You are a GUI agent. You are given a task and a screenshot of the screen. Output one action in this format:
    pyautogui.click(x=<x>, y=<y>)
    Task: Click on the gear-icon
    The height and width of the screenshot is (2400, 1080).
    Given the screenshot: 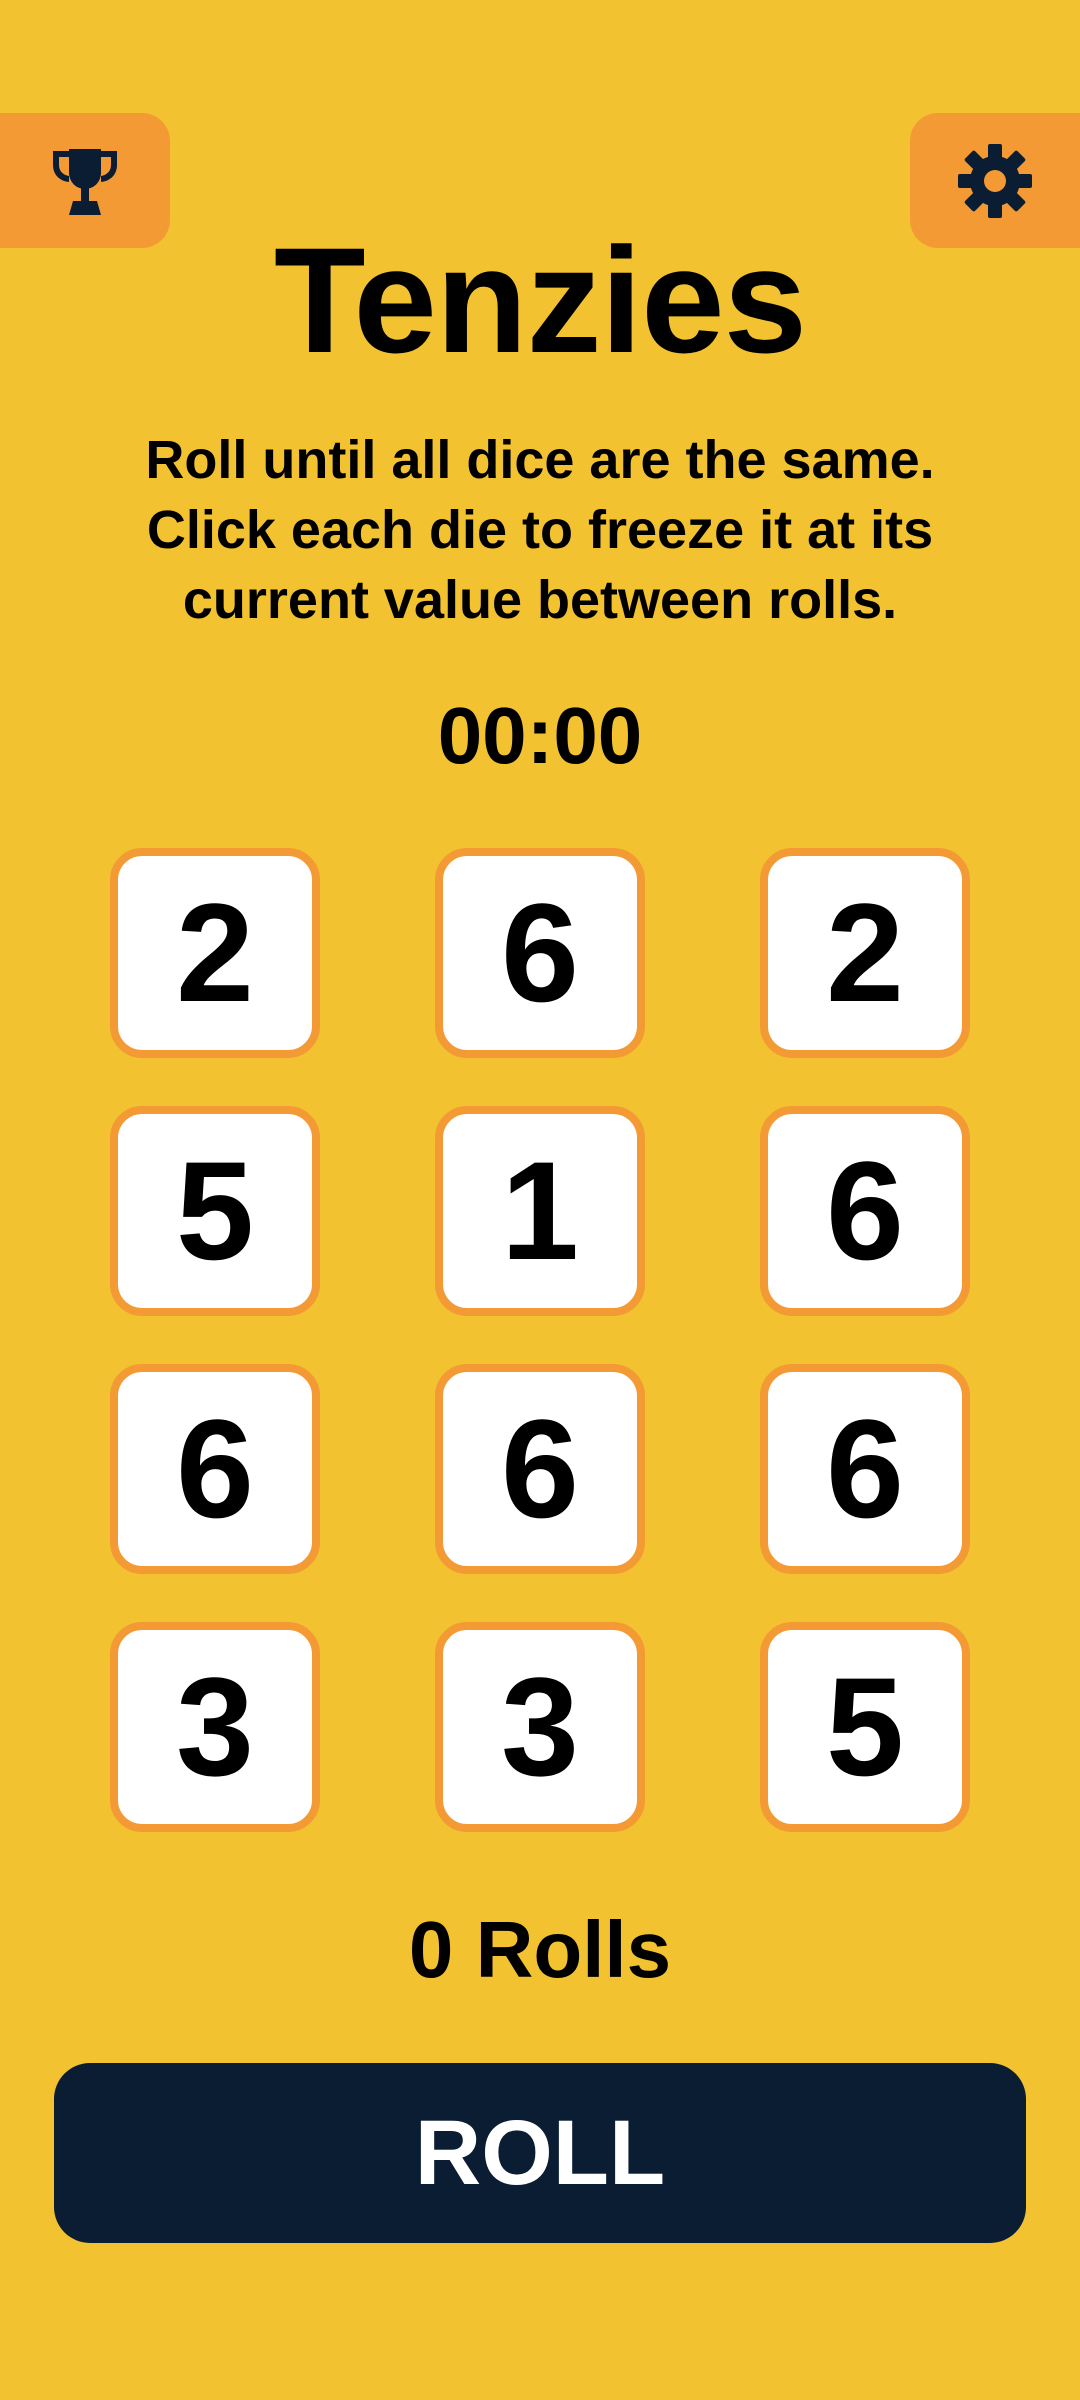 What is the action you would take?
    pyautogui.click(x=995, y=181)
    